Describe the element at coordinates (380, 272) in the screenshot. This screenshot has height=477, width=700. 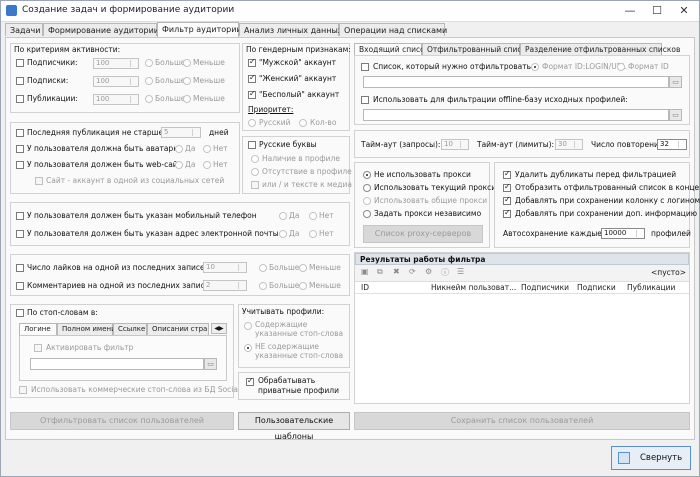
I see `copy-icon: ⧉` at that location.